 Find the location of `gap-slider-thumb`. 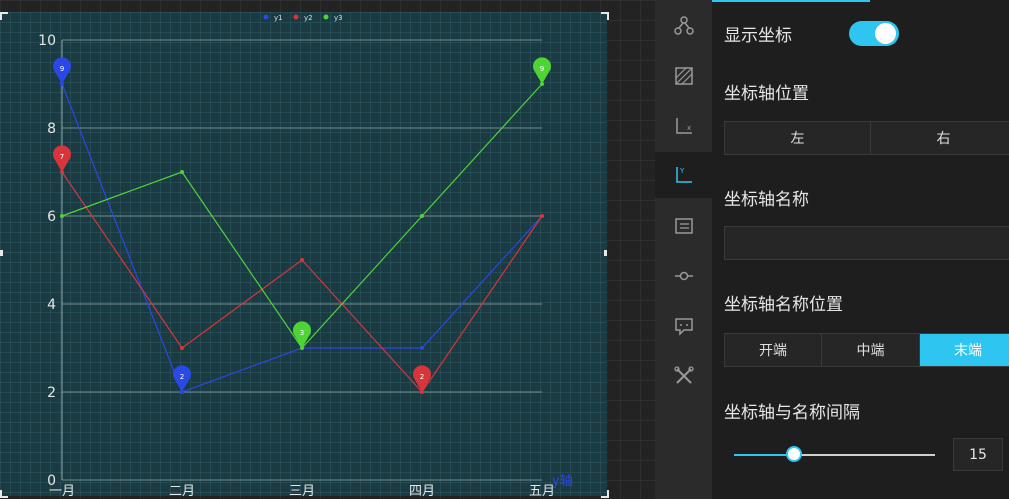

gap-slider-thumb is located at coordinates (794, 454).